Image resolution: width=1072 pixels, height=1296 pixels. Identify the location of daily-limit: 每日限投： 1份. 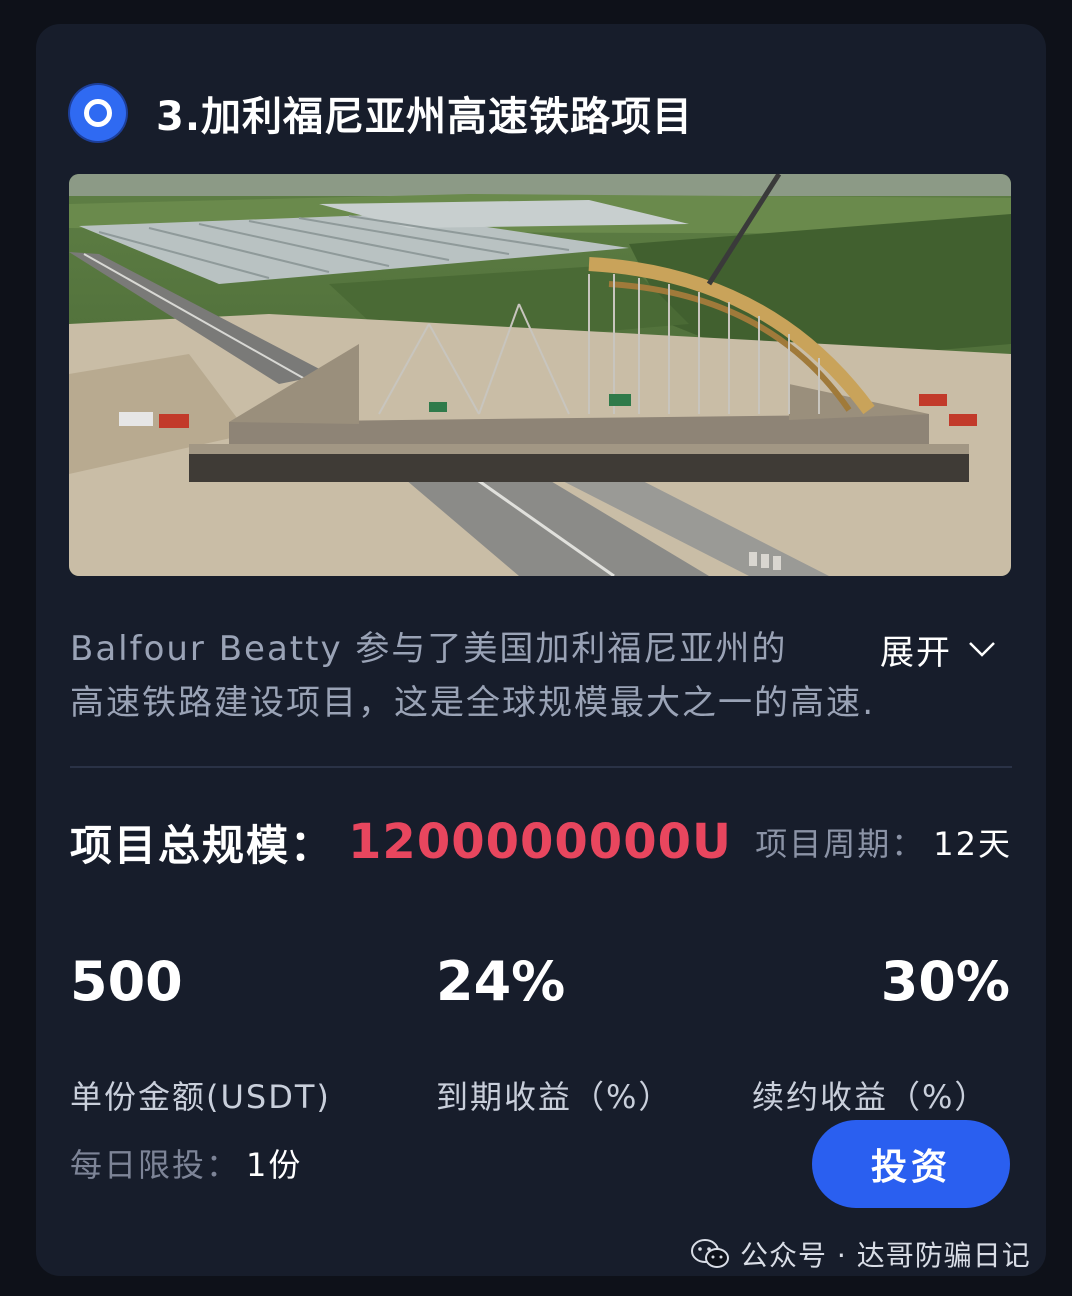
(186, 1163).